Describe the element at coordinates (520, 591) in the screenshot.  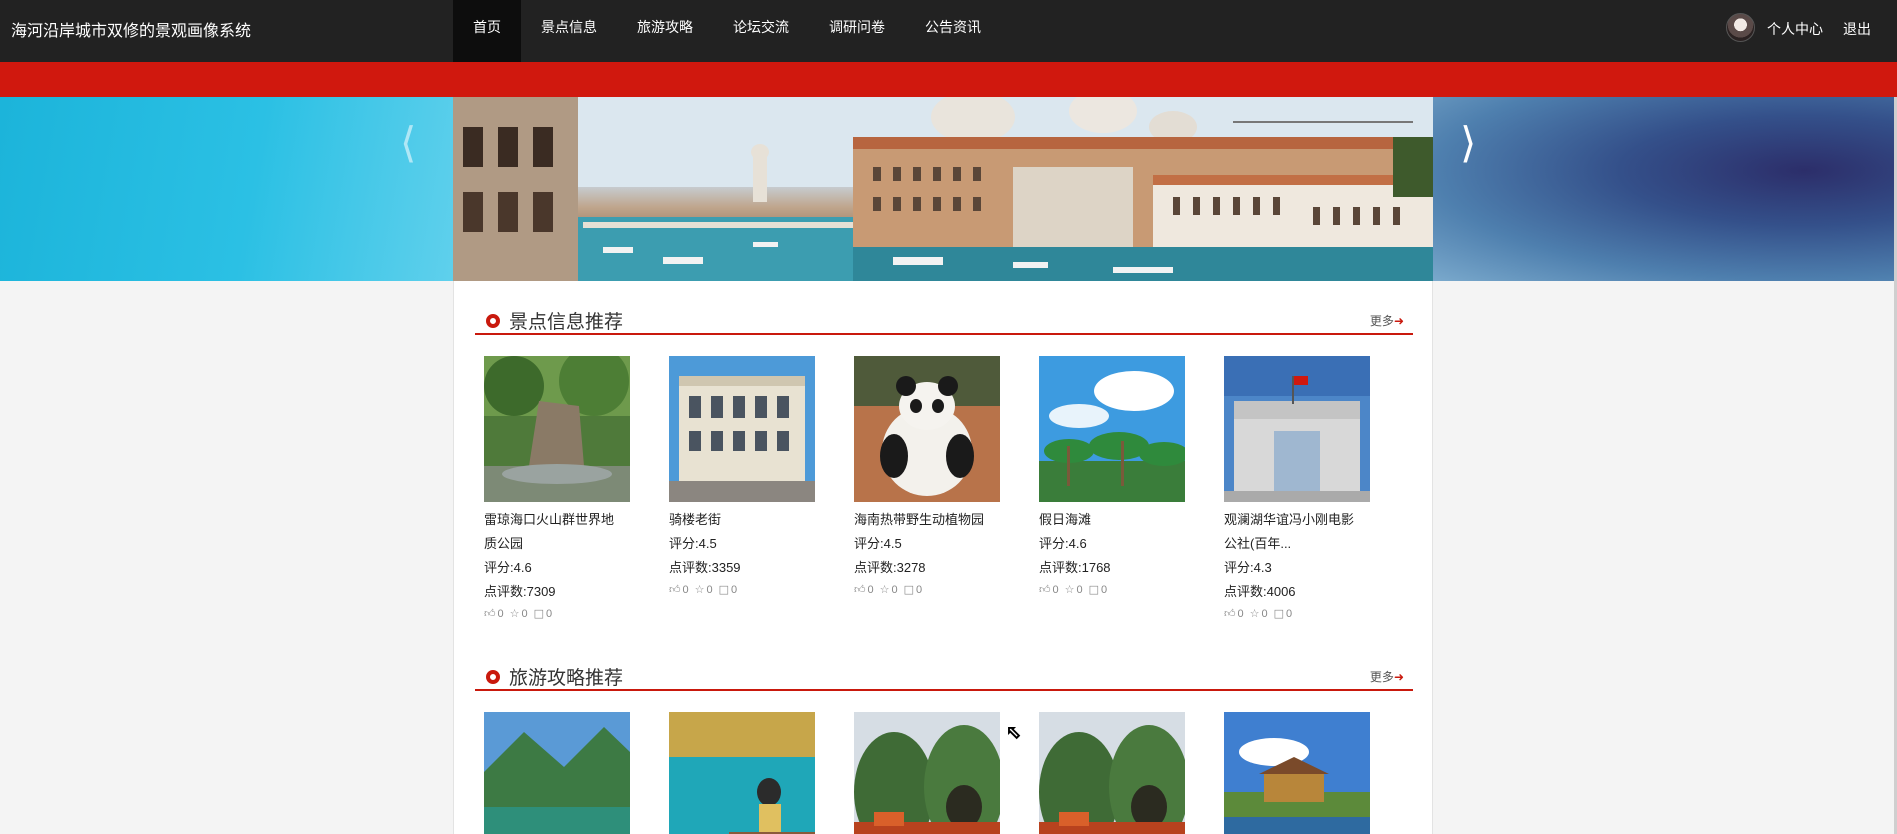
I see `attraction-review-count: 点评数:7309` at that location.